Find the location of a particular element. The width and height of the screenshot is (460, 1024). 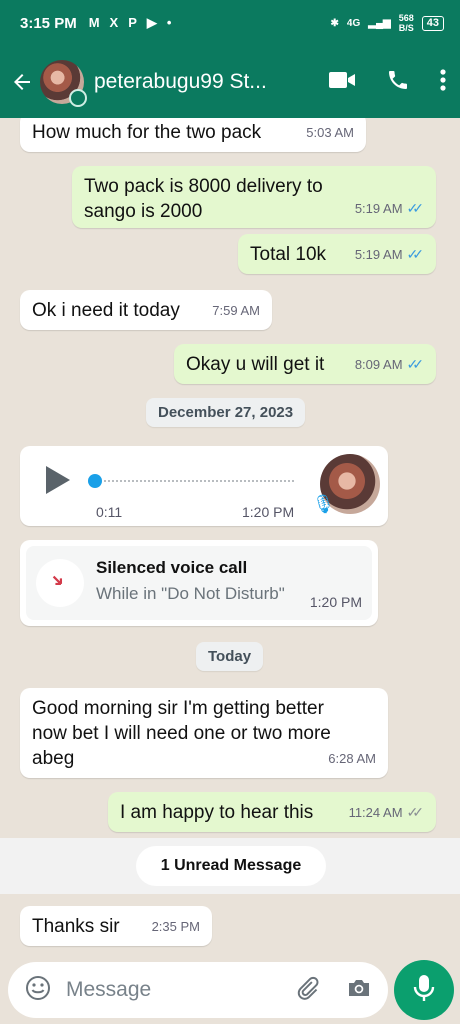

camera-icon is located at coordinates (359, 990).